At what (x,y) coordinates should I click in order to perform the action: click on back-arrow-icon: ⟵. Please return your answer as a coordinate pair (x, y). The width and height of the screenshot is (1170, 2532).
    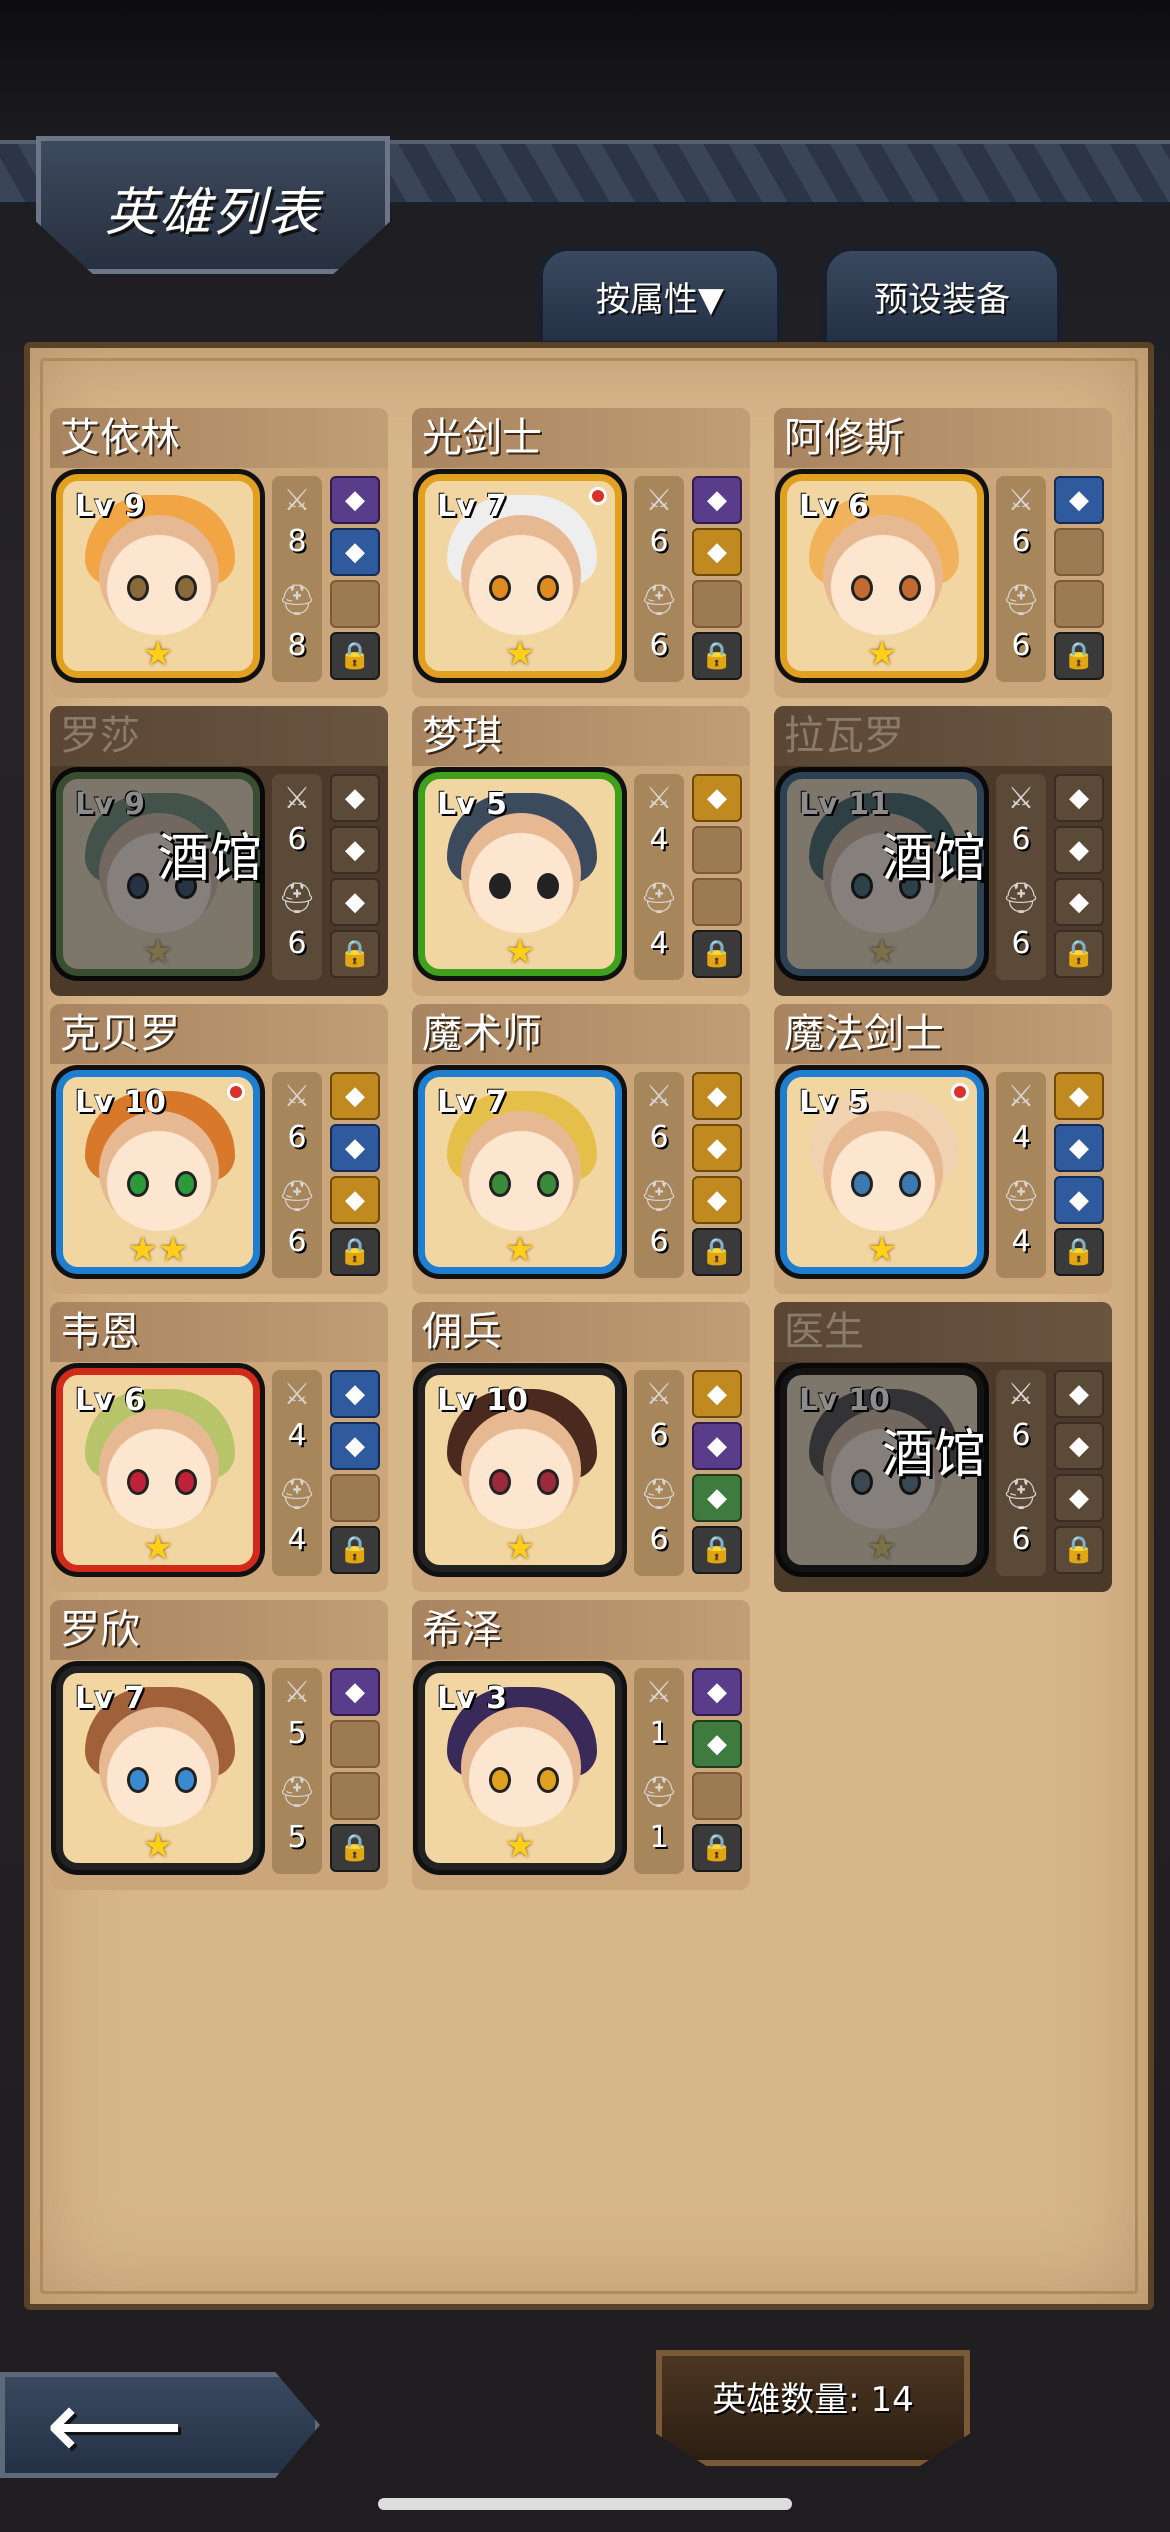
    Looking at the image, I should click on (156, 2425).